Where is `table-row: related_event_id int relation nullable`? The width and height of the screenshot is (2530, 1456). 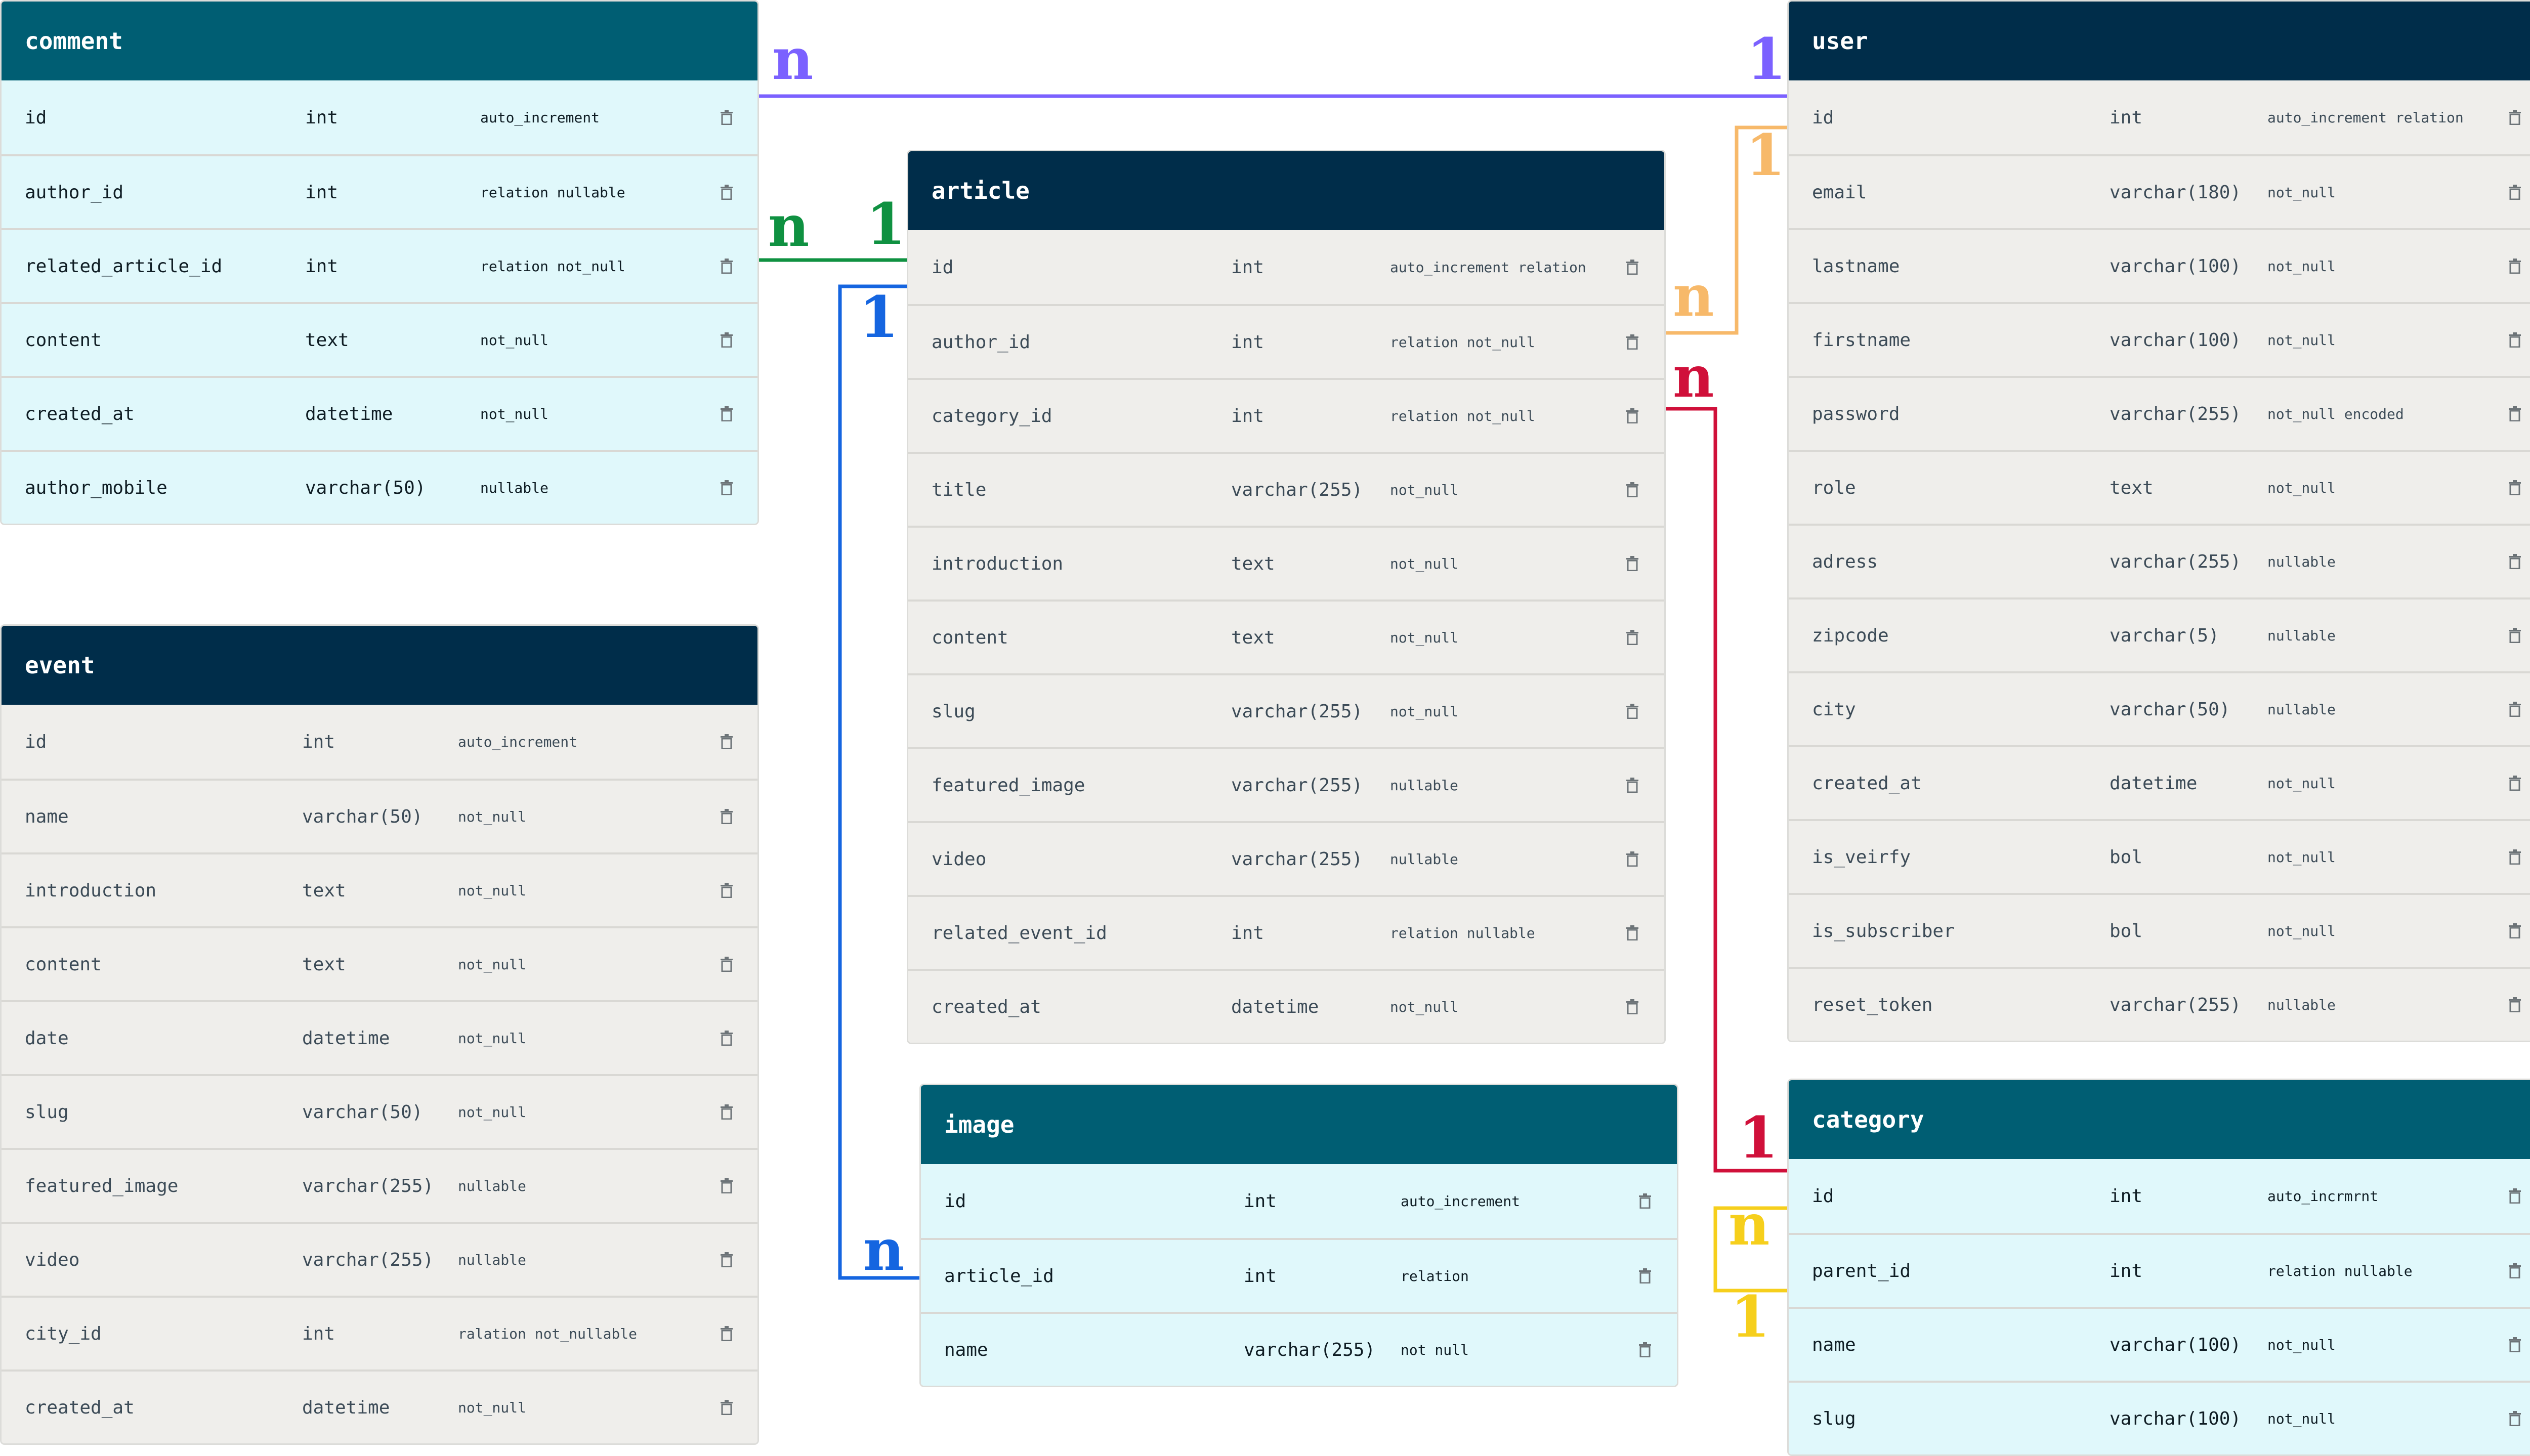
table-row: related_event_id int relation nullable is located at coordinates (1286, 932).